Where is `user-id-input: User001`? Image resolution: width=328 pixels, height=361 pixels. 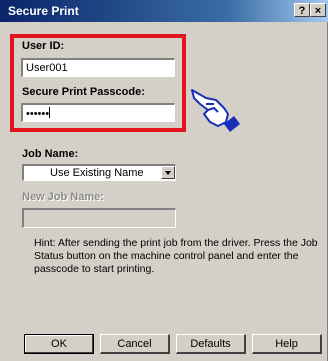
user-id-input: User001 is located at coordinates (98, 67).